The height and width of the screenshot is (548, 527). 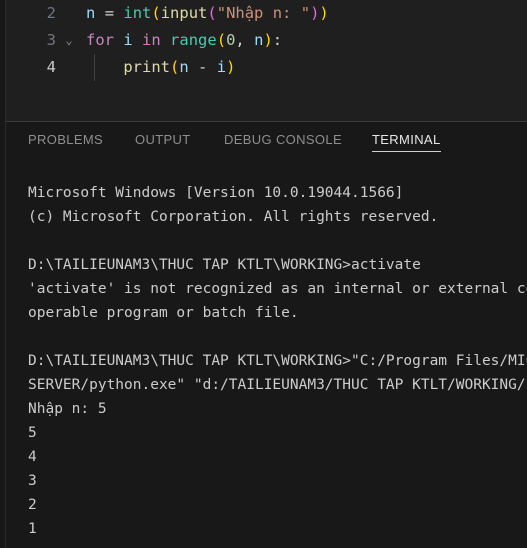 I want to click on code-token: =, so click(x=109, y=13).